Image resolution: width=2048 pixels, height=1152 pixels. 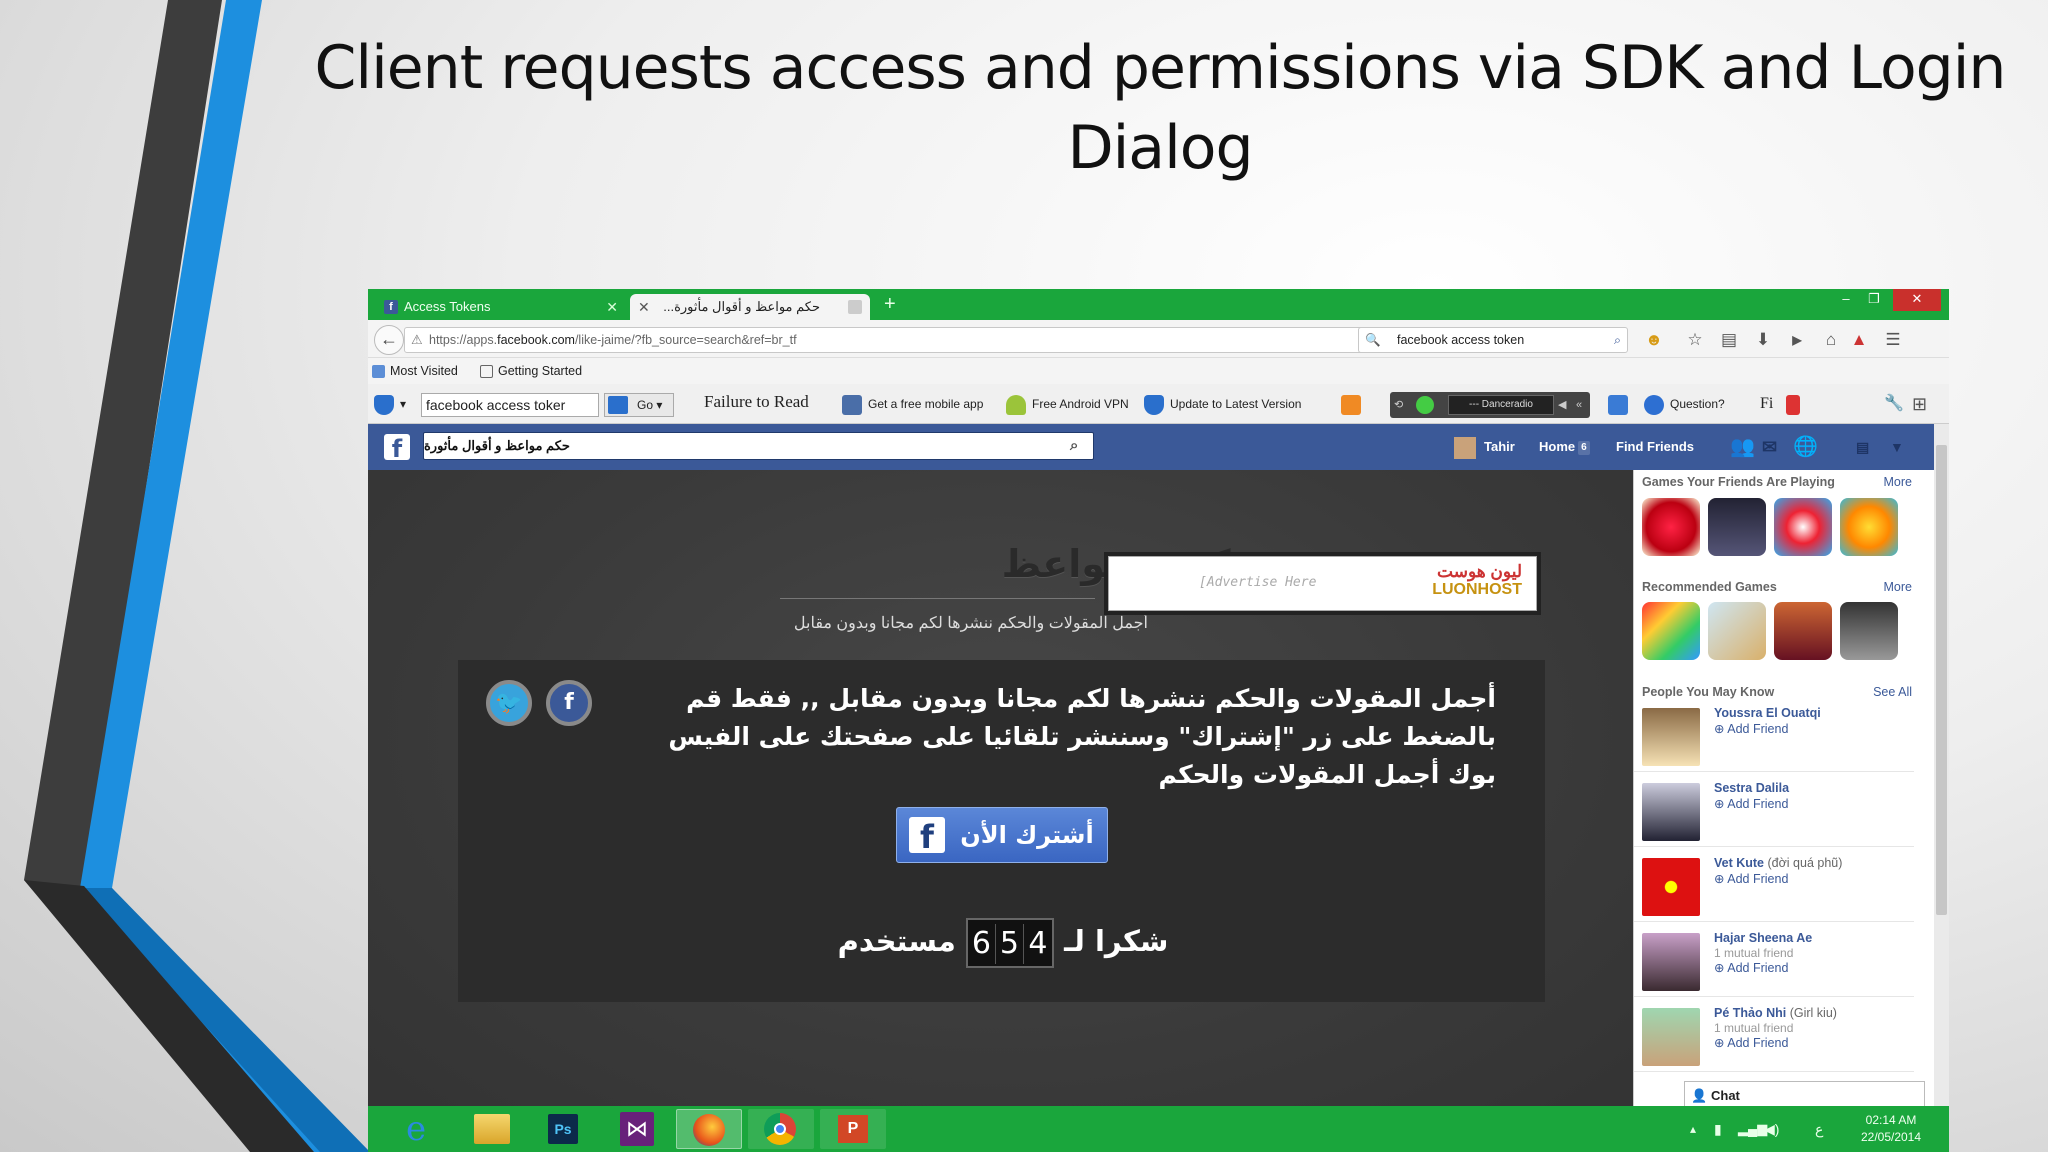 What do you see at coordinates (1769, 447) in the screenshot?
I see `messages-icon: ✉` at bounding box center [1769, 447].